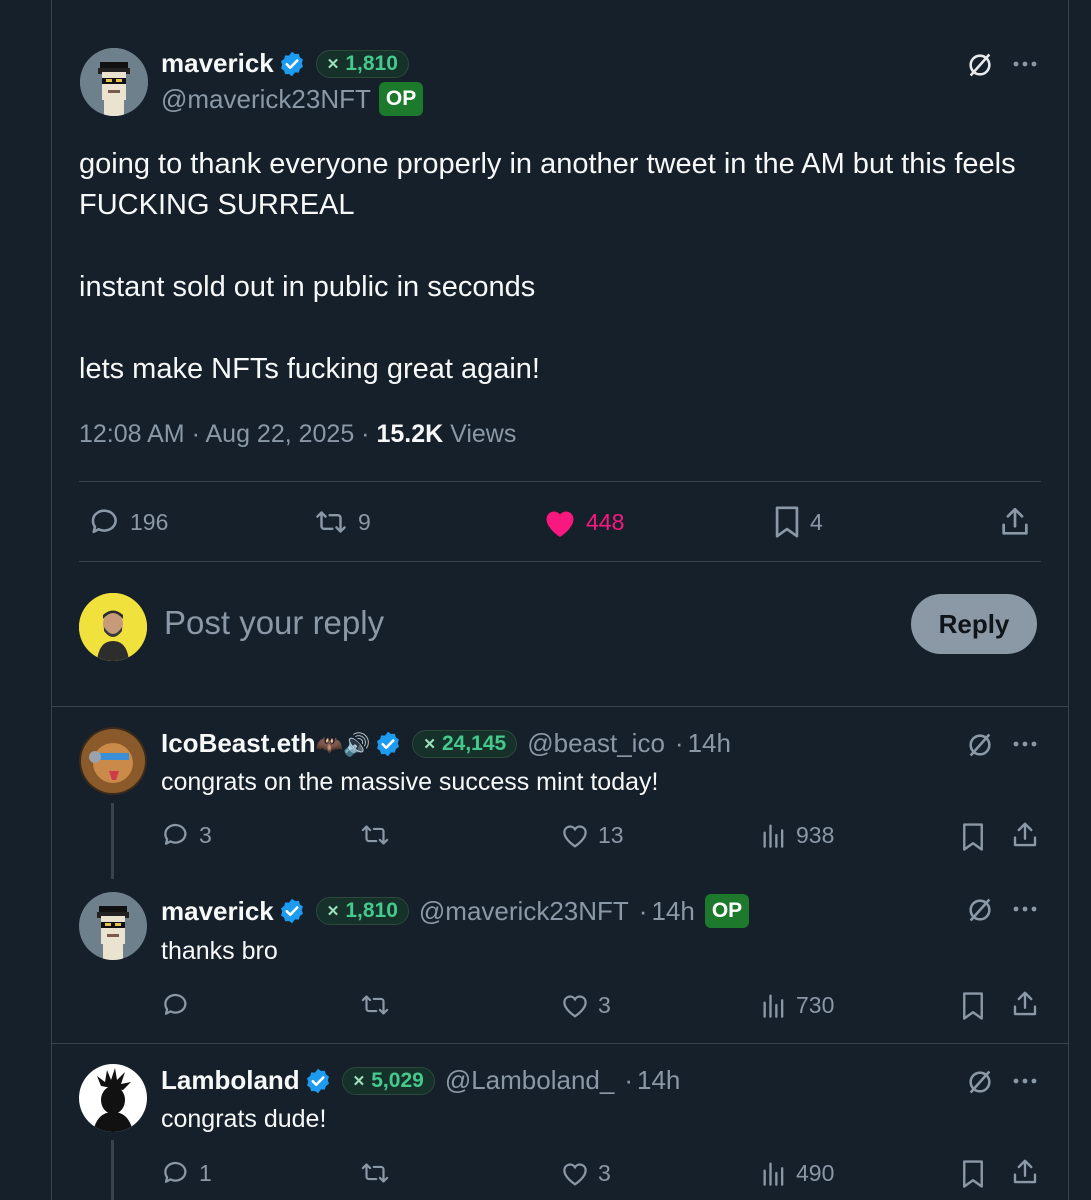  What do you see at coordinates (265, 743) in the screenshot?
I see `reply-author-name: IcoBeast.eth🦇🔊` at bounding box center [265, 743].